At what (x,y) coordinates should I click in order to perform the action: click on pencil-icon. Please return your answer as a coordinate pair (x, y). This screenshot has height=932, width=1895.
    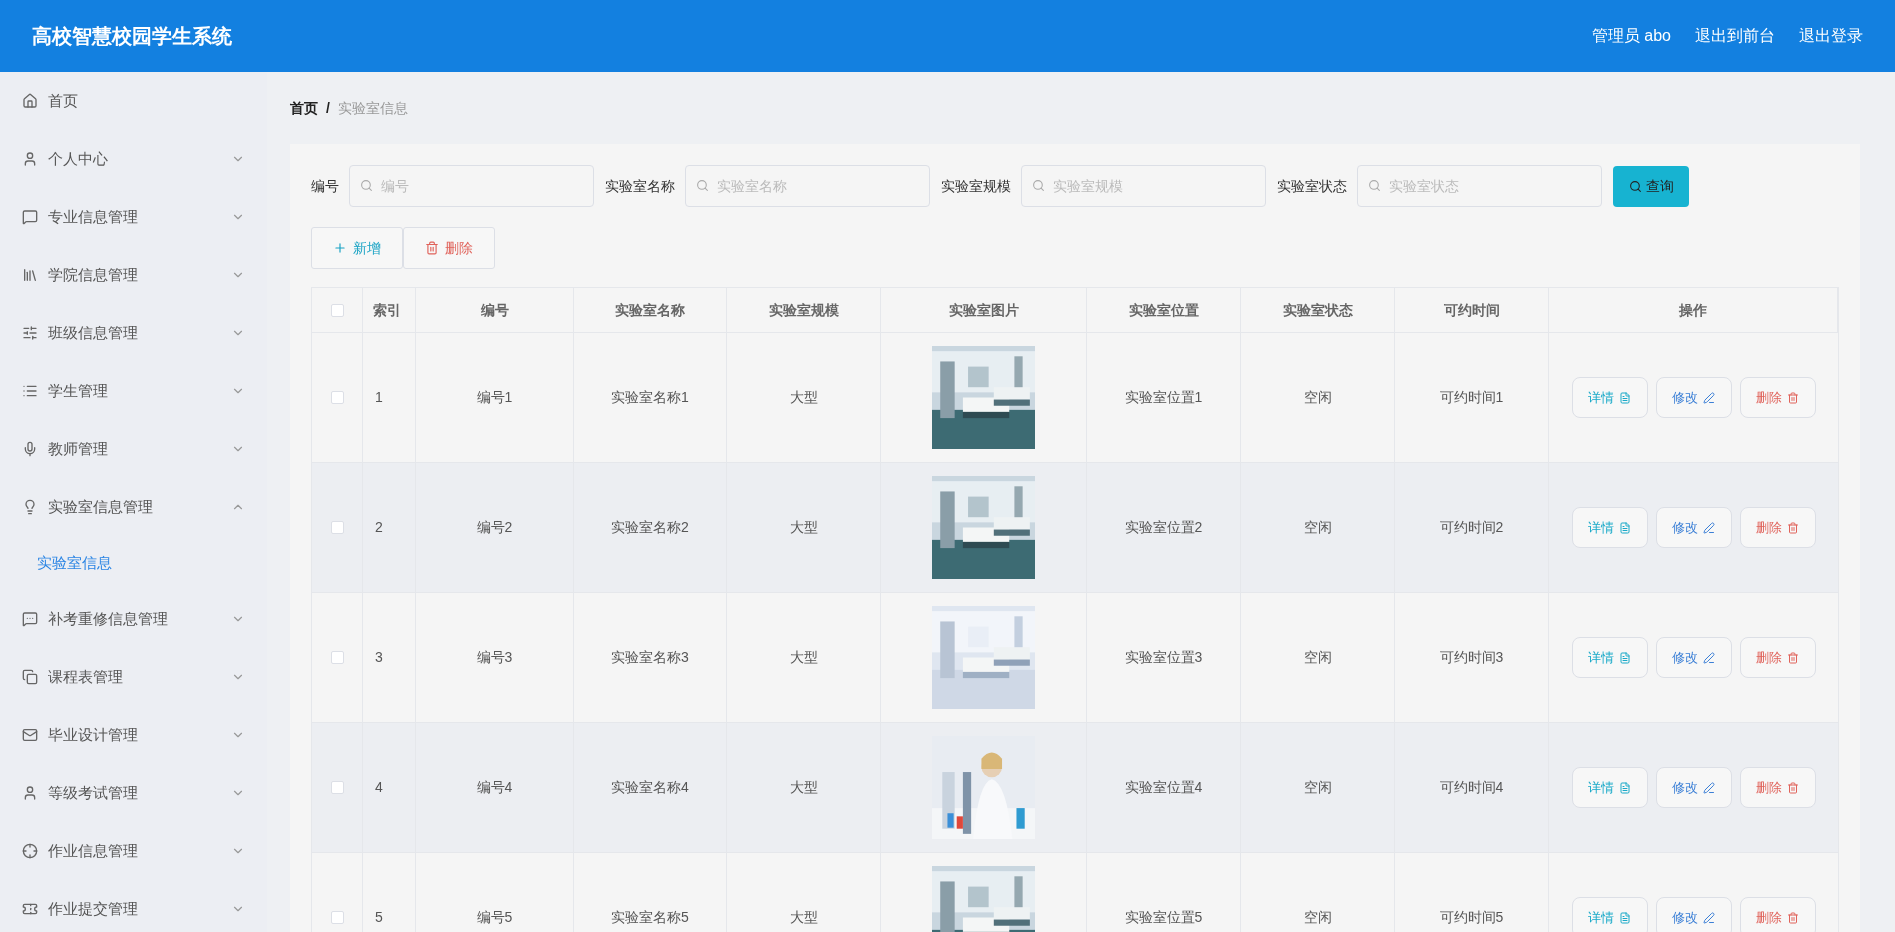
    Looking at the image, I should click on (1709, 657).